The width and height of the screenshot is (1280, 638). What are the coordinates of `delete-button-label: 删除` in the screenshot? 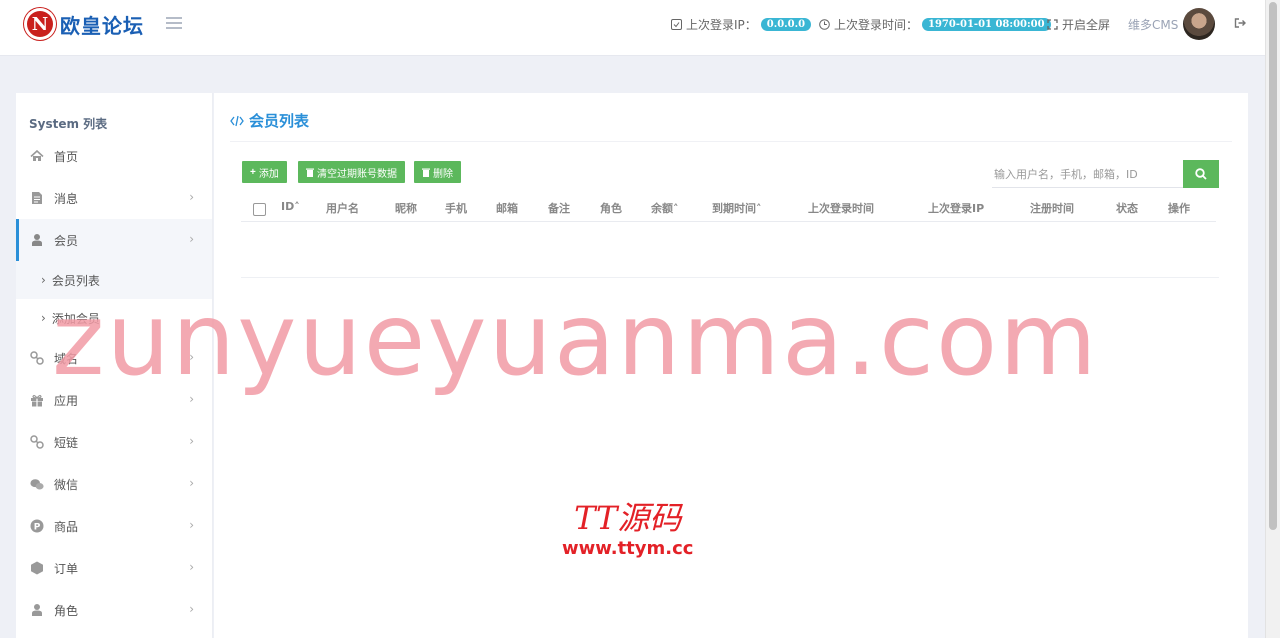 It's located at (443, 174).